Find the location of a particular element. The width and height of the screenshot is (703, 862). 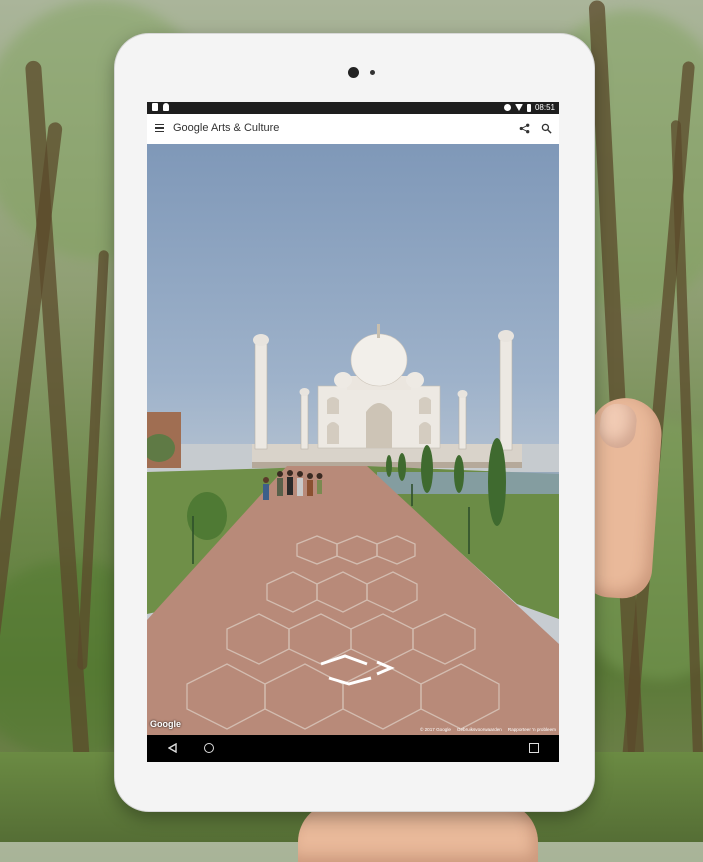

back-icon is located at coordinates (172, 748).